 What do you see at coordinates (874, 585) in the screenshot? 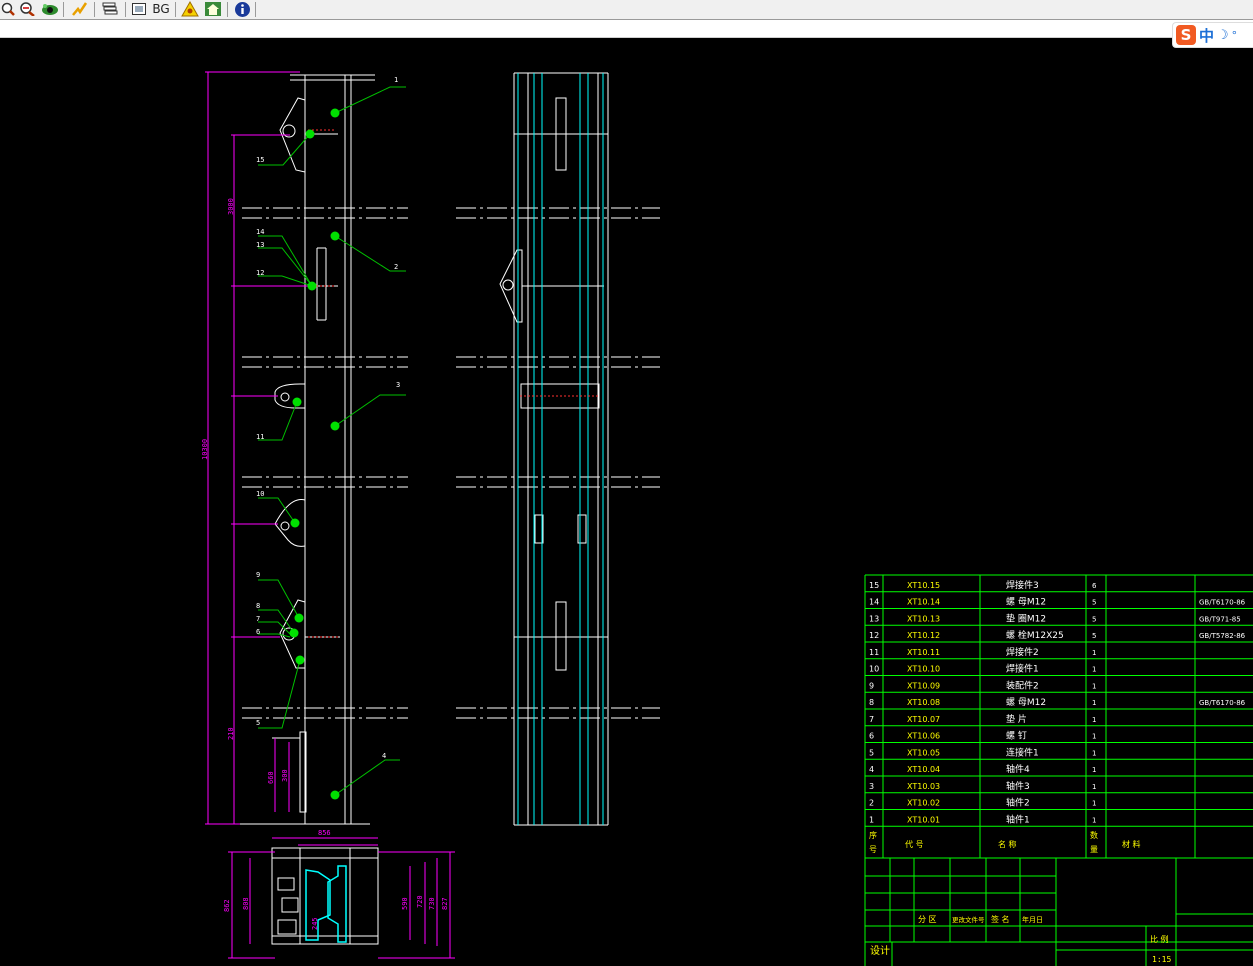
I see `bom-cell-no: 15` at bounding box center [874, 585].